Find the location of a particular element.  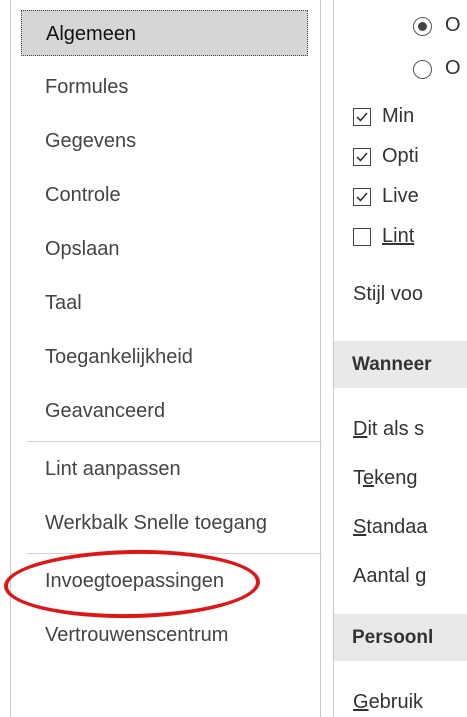

label-part: tandaa is located at coordinates (397, 527).